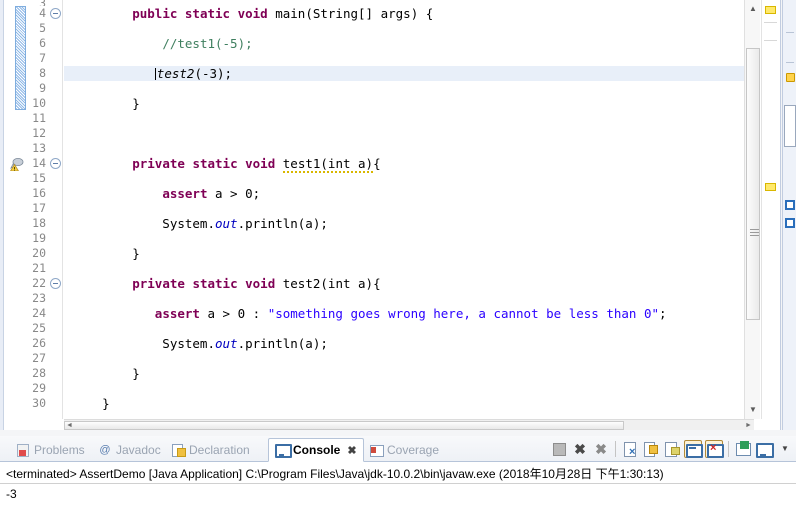 This screenshot has width=796, height=511. Describe the element at coordinates (790, 126) in the screenshot. I see `sliver-box` at that location.